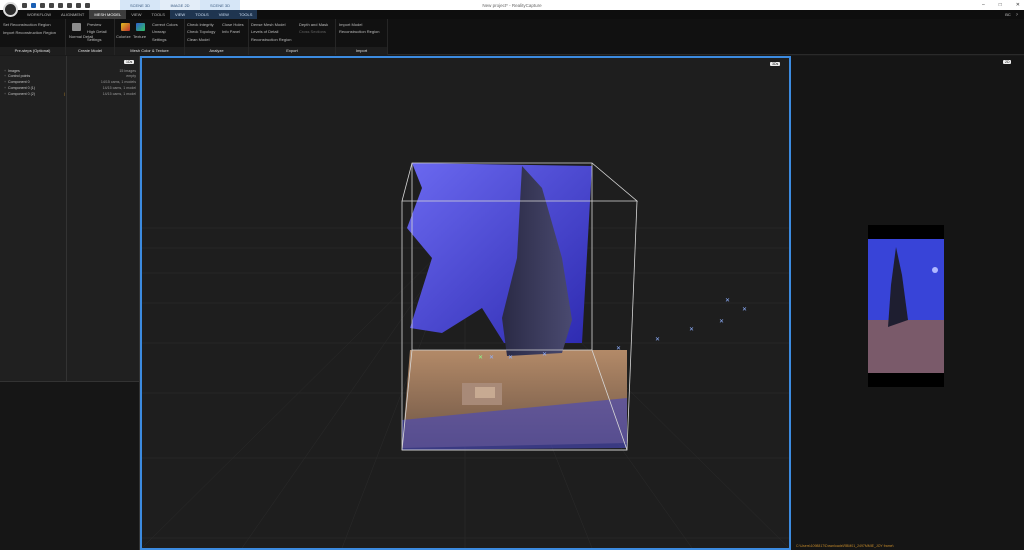  I want to click on redo-icon, so click(87, 5).